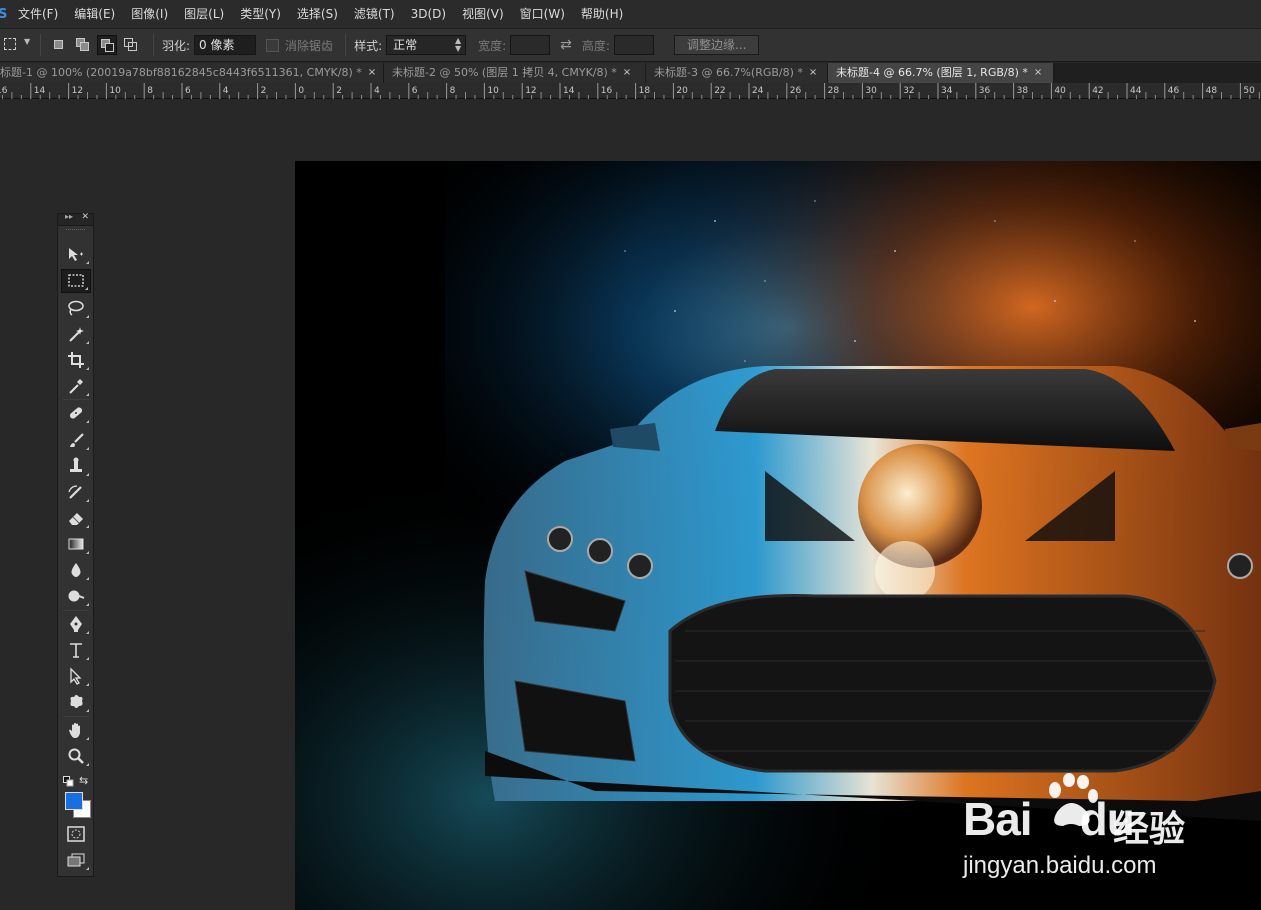  Describe the element at coordinates (483, 14) in the screenshot. I see `menu-view: 视图(V)` at that location.